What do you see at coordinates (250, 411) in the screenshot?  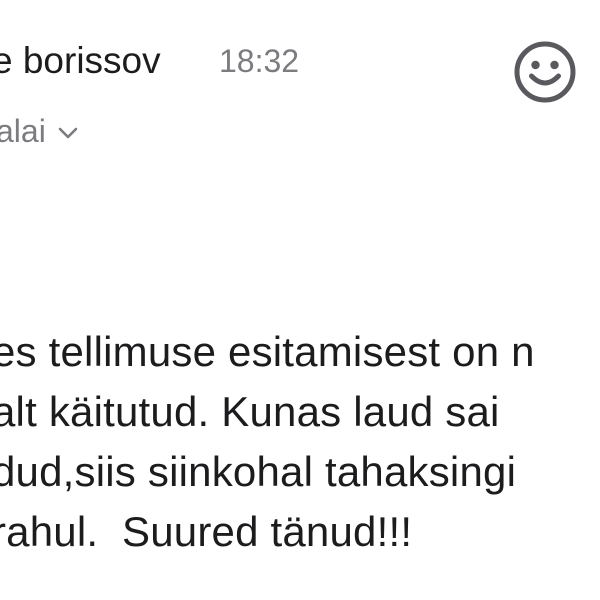 I see `message-body-line: alt käitutud. Kunas laud sai` at bounding box center [250, 411].